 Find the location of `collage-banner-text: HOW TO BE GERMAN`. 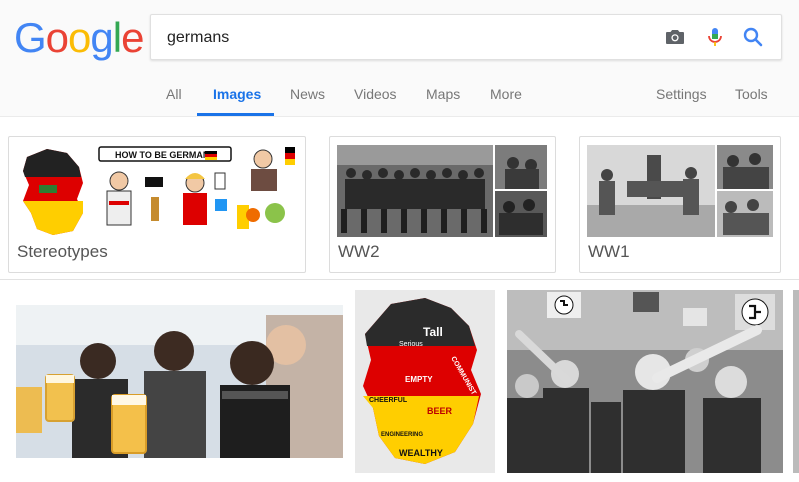

collage-banner-text: HOW TO BE GERMAN is located at coordinates (162, 155).